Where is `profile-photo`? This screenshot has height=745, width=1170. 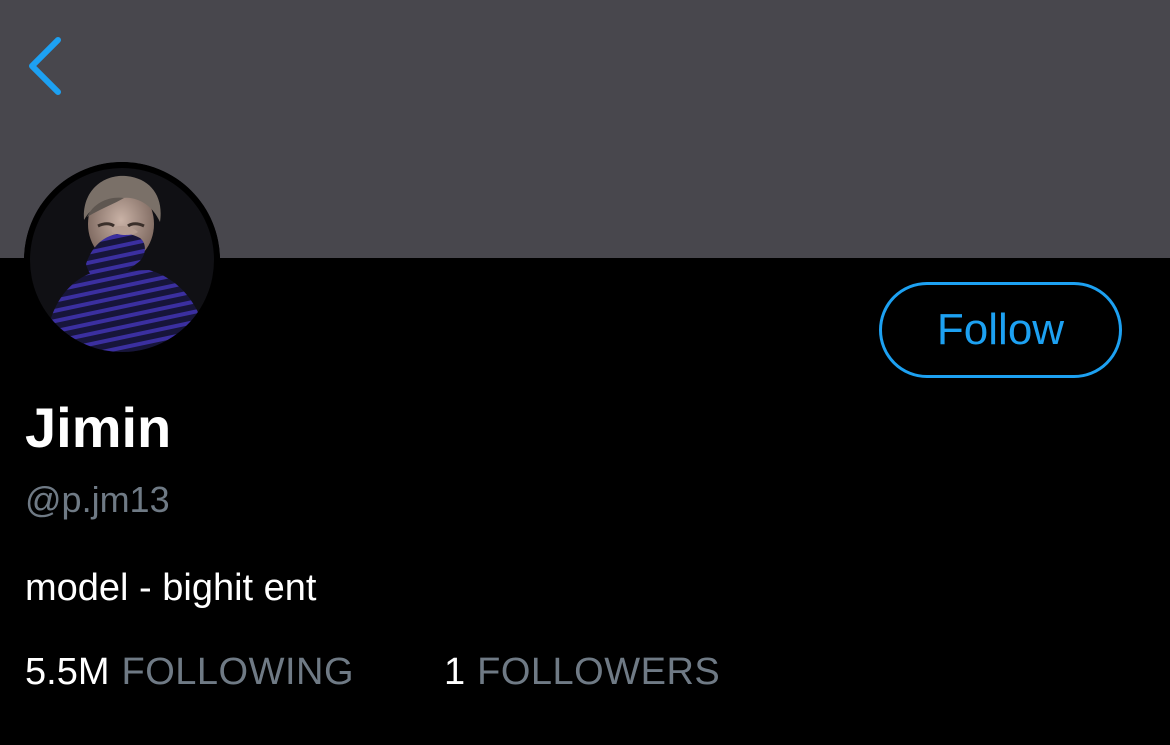
profile-photo is located at coordinates (122, 260).